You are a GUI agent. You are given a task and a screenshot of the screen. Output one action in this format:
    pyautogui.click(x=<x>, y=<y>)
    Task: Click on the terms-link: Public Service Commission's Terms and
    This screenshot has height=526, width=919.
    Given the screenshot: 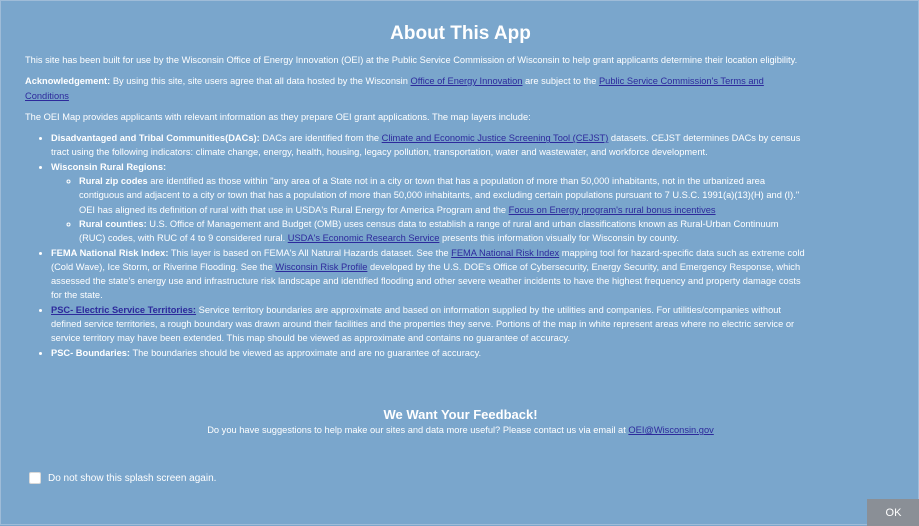 What is the action you would take?
    pyautogui.click(x=681, y=81)
    